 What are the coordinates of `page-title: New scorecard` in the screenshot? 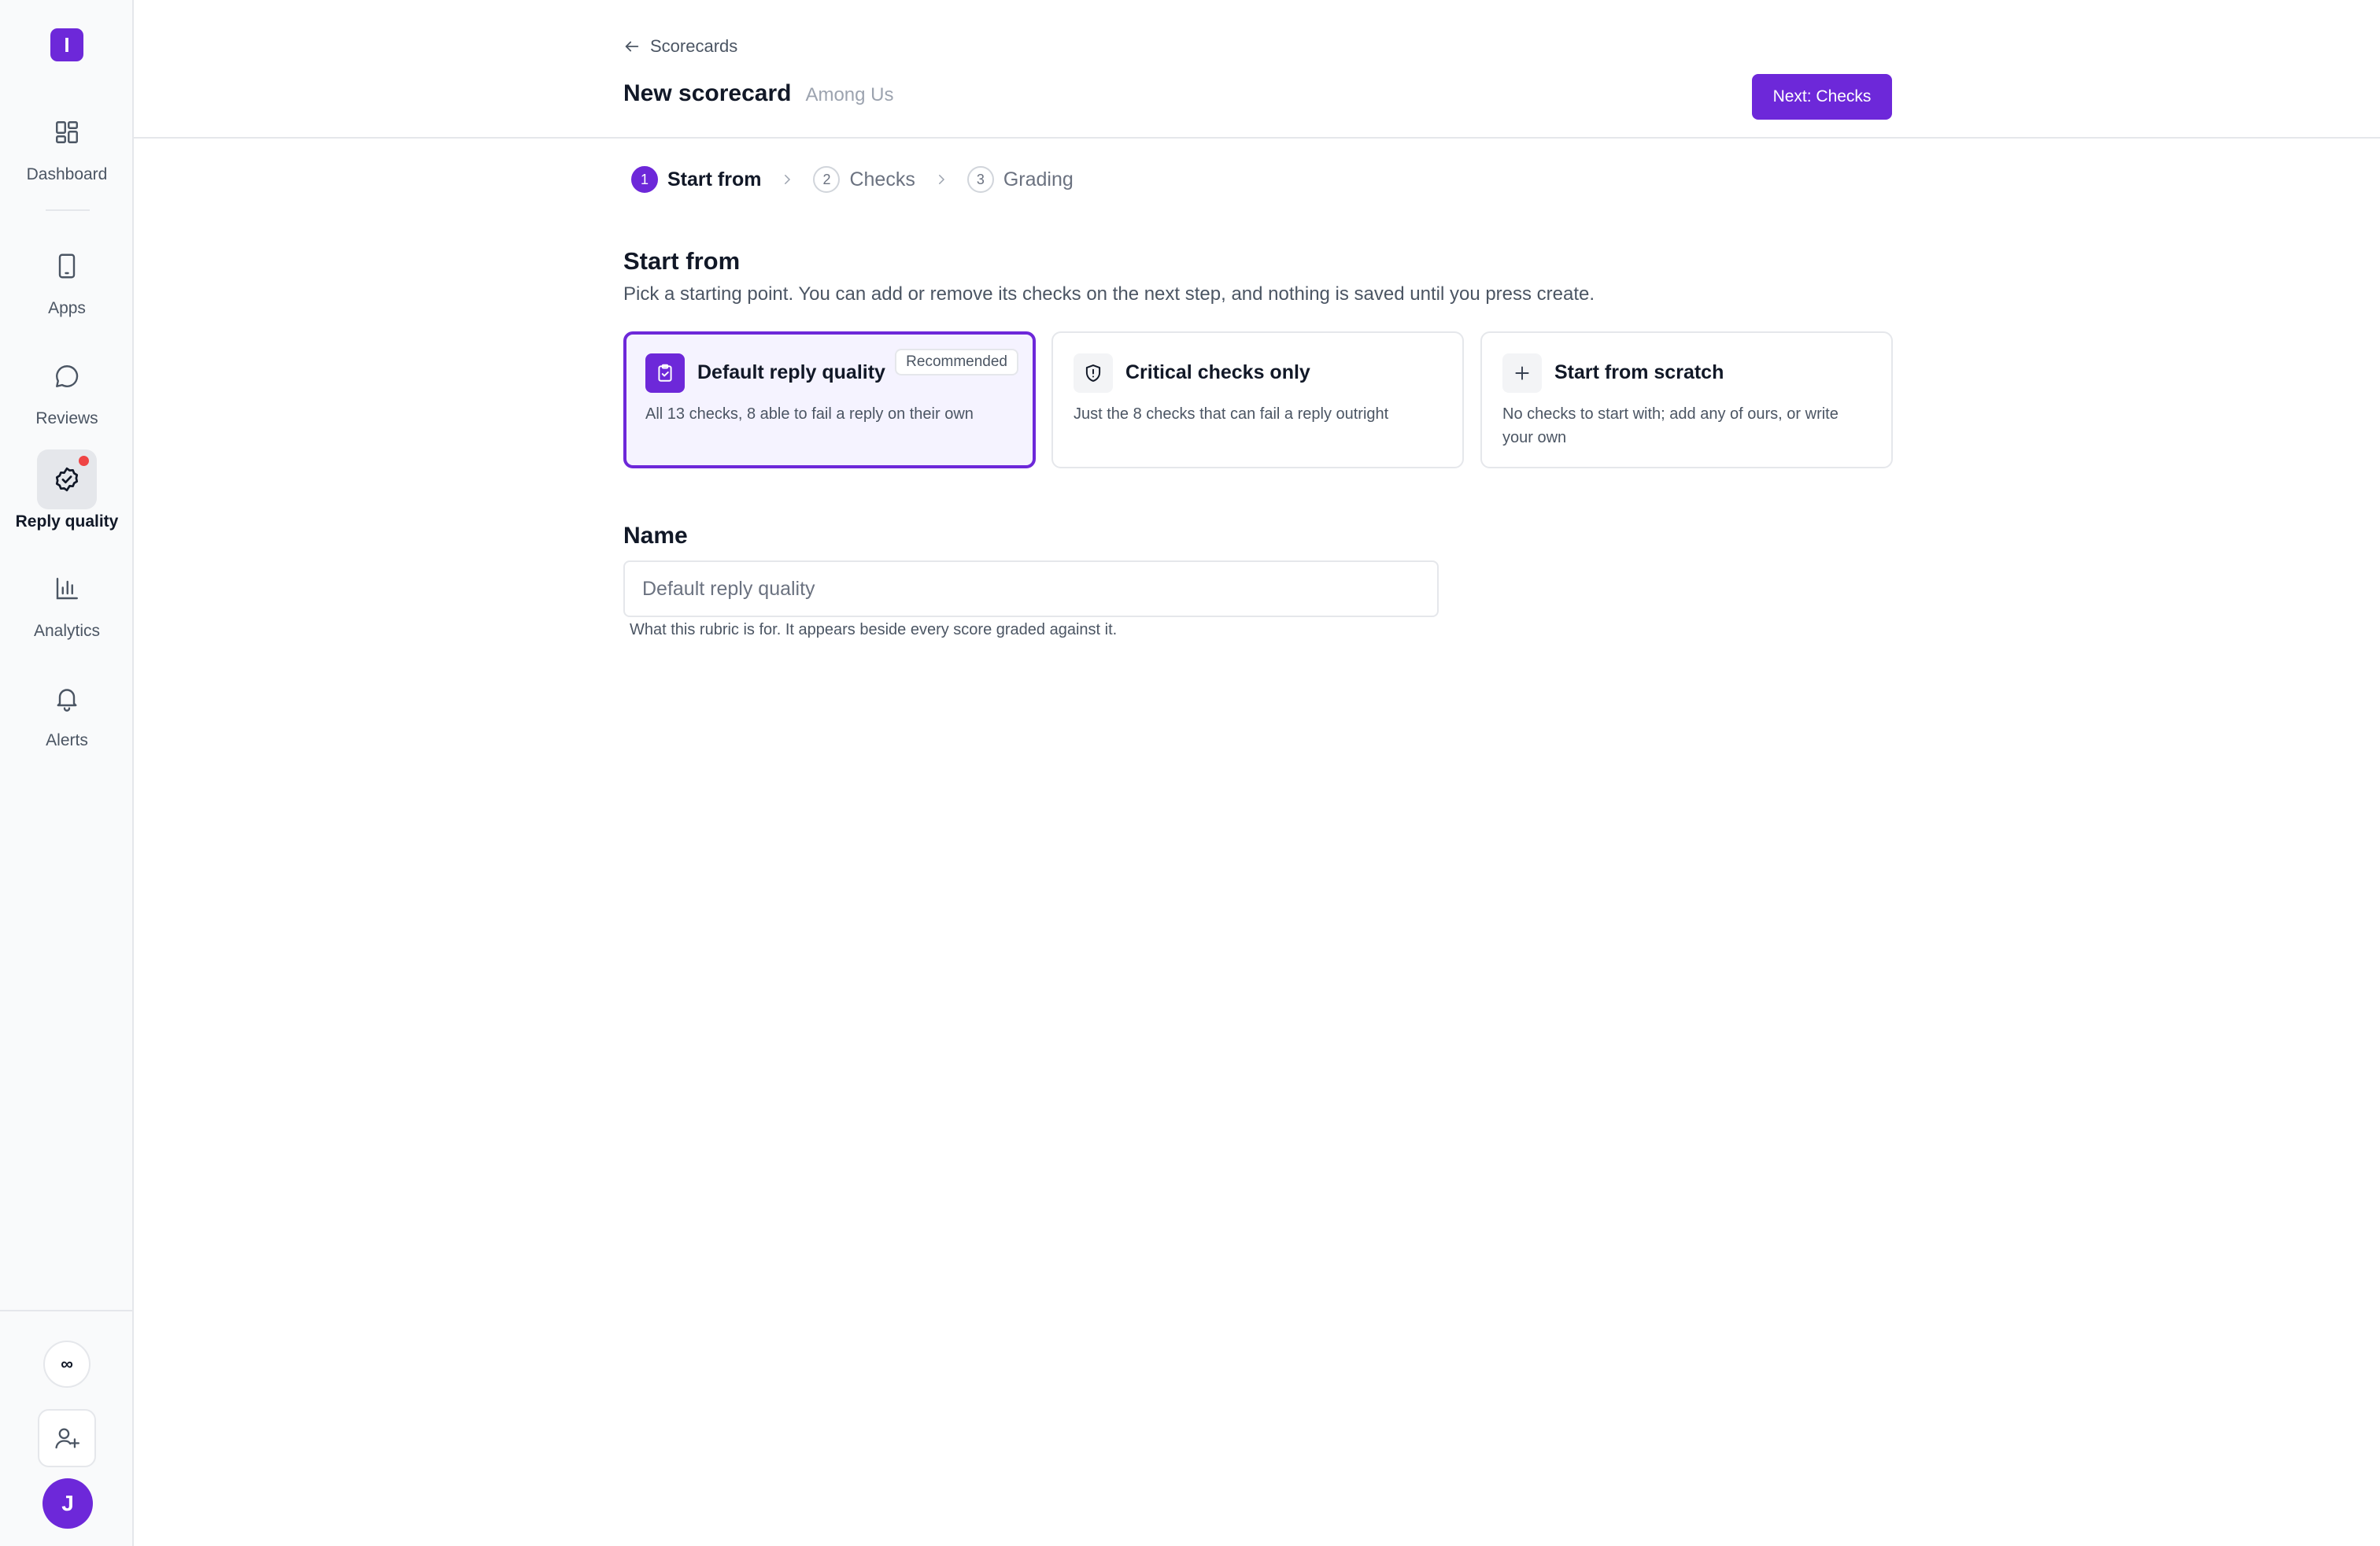 It's located at (707, 93).